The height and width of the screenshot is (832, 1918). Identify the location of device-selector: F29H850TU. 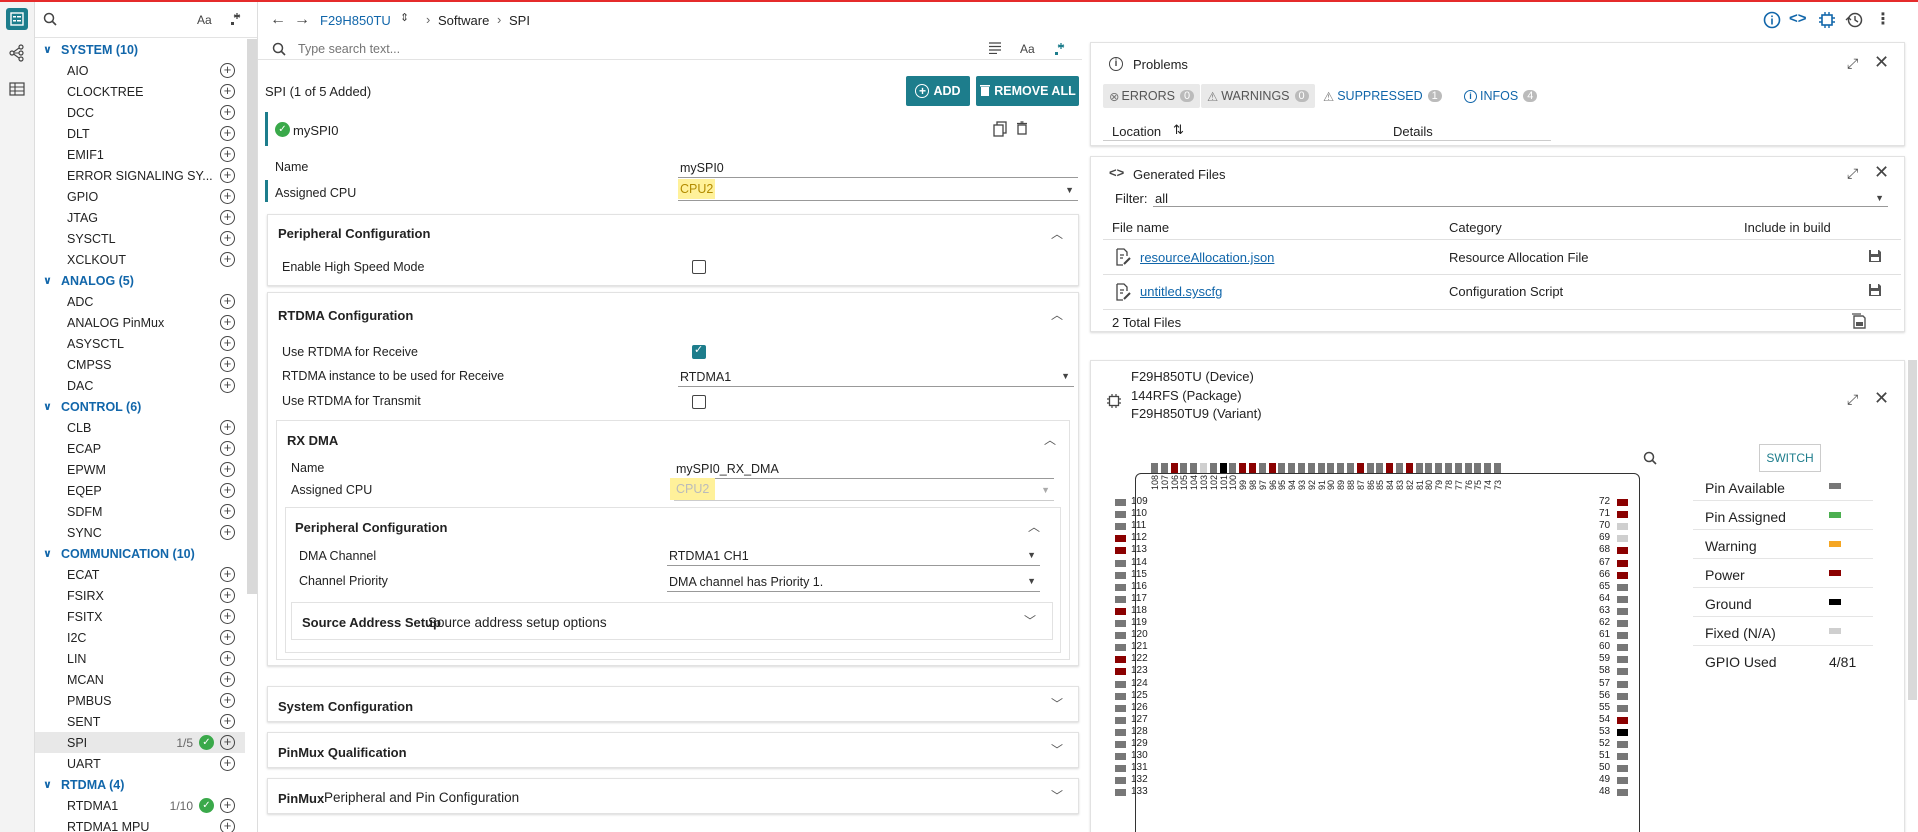
(355, 20).